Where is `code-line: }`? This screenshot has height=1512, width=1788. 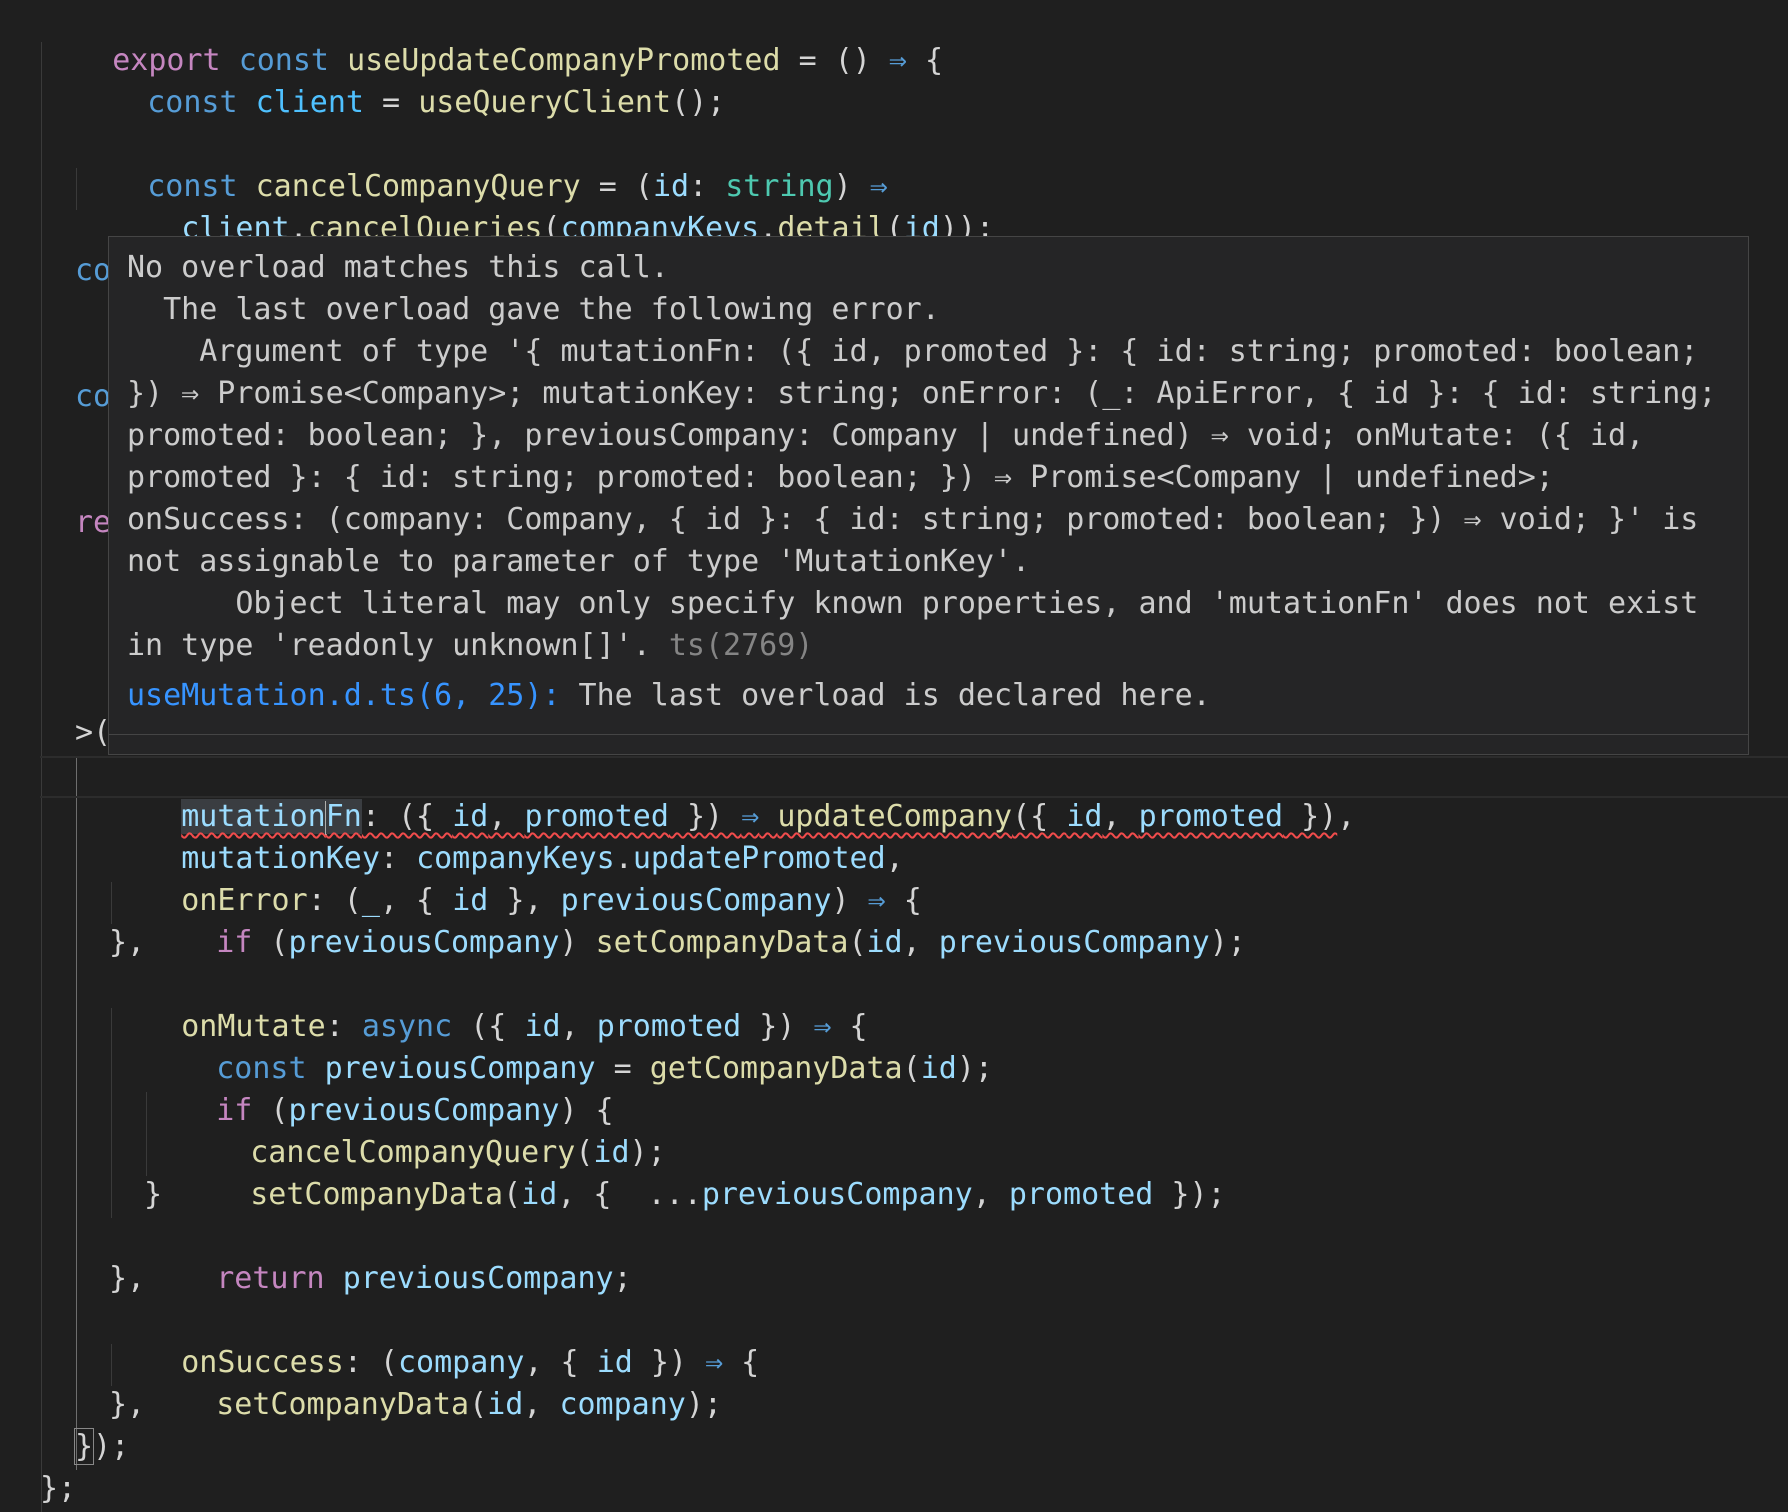 code-line: } is located at coordinates (153, 1195).